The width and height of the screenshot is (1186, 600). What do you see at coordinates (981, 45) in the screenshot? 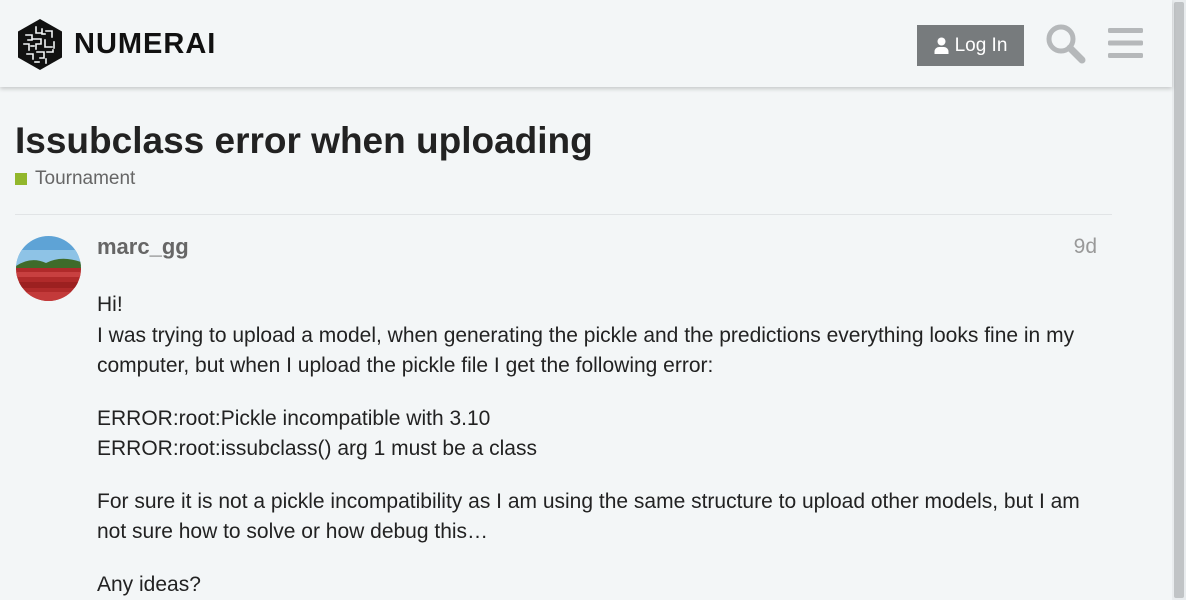
I see `login-label: Log In` at bounding box center [981, 45].